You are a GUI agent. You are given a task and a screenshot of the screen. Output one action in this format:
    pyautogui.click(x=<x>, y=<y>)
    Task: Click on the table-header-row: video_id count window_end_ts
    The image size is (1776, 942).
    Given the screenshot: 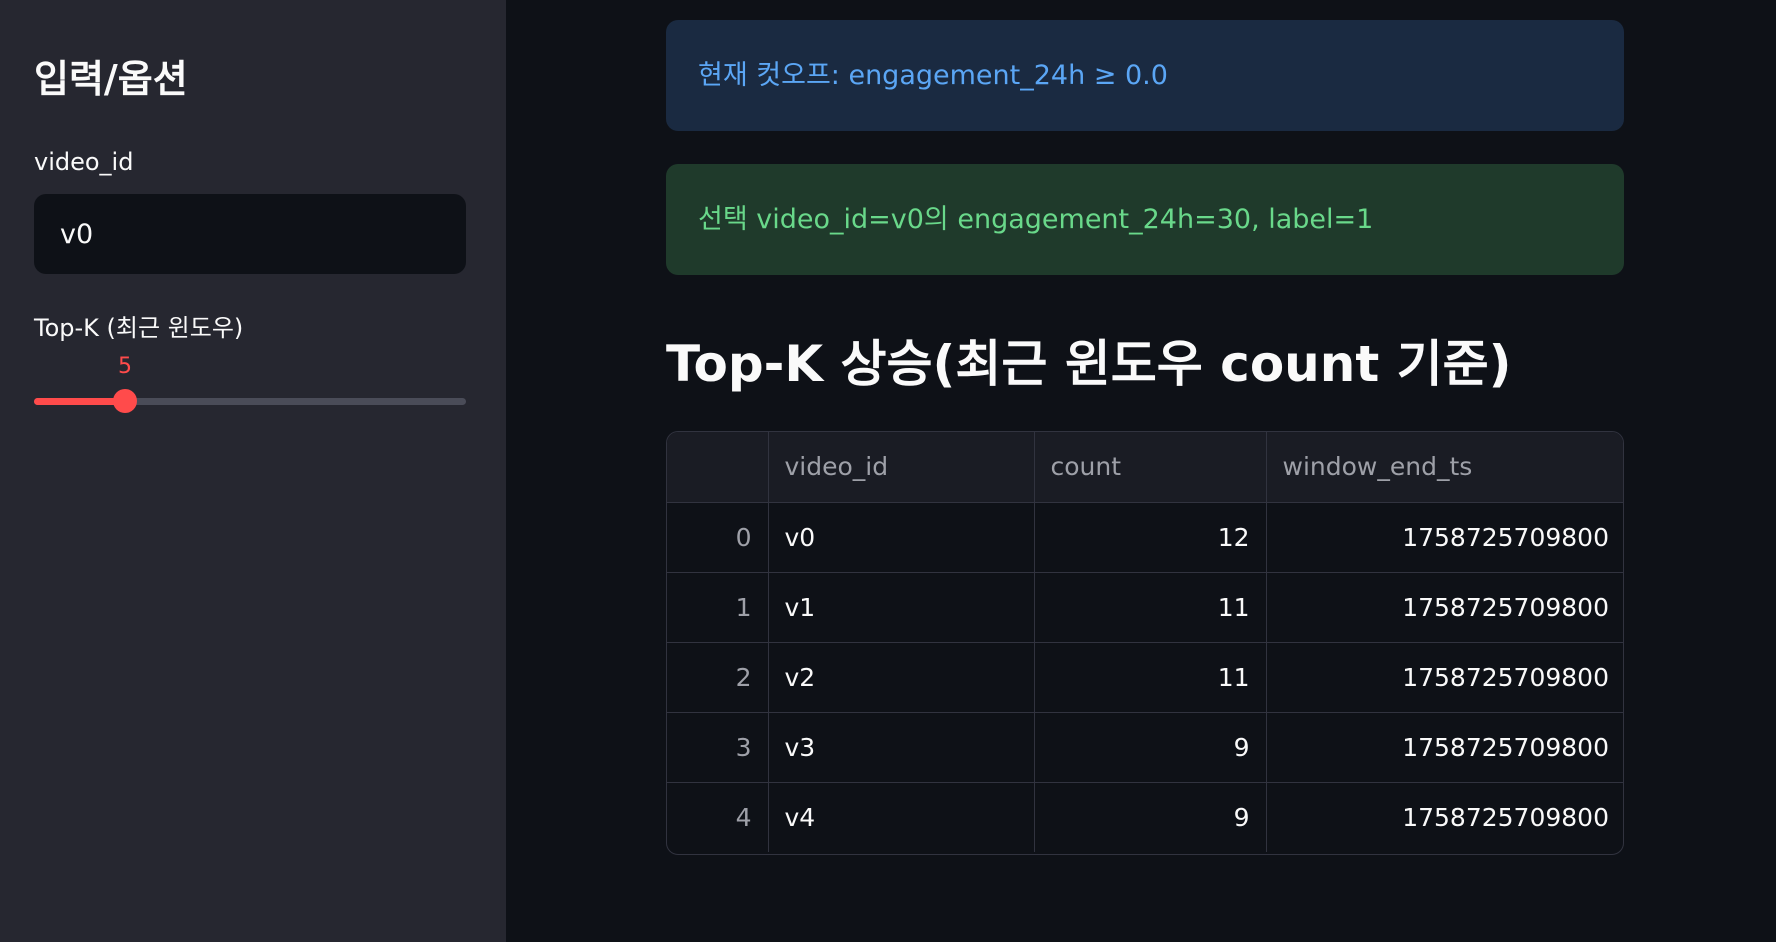 What is the action you would take?
    pyautogui.click(x=1145, y=467)
    